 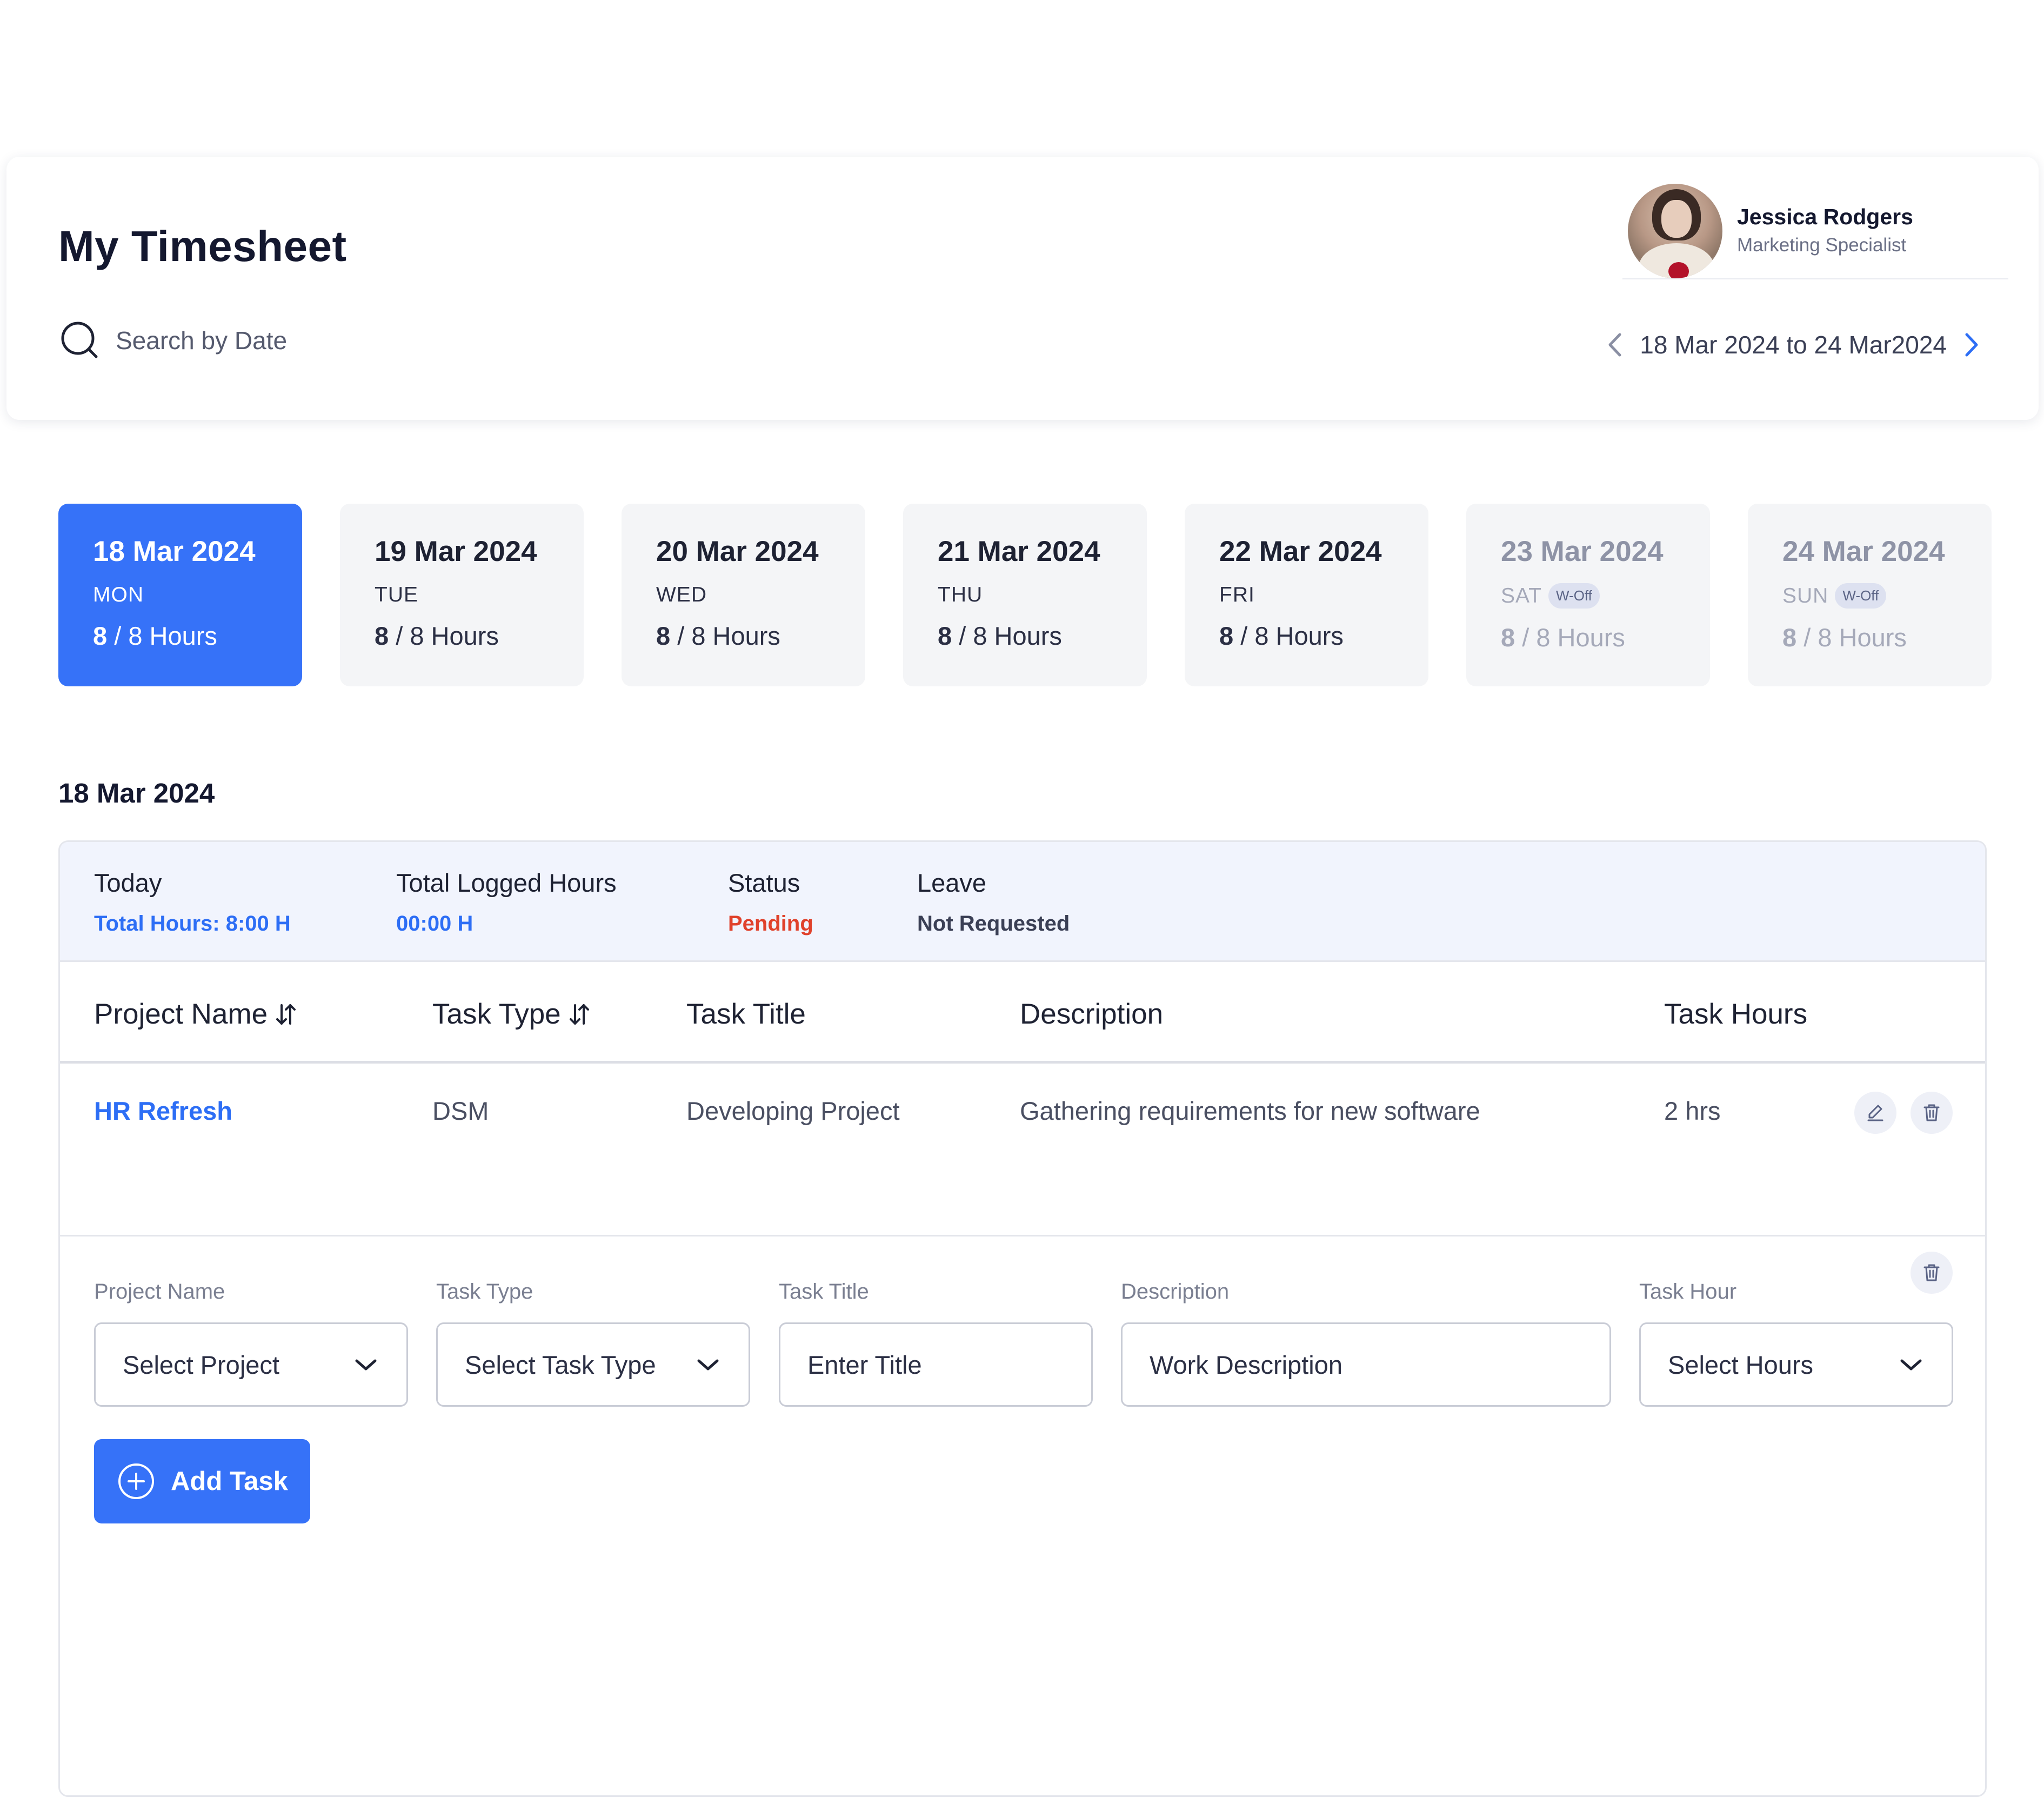 I want to click on description-placeholder: Work Description, so click(x=1246, y=1364).